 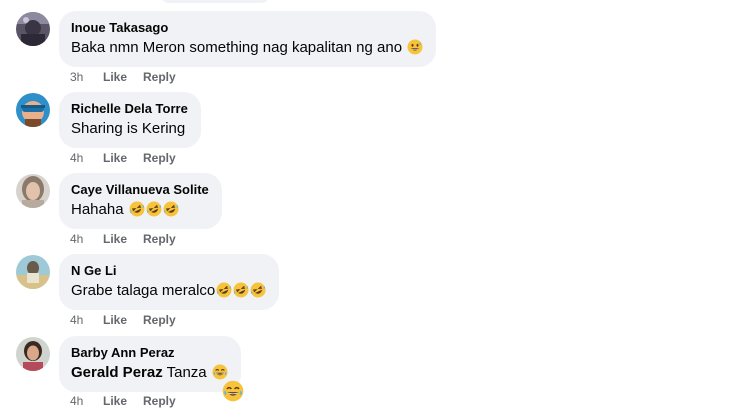 I want to click on comment-author: Barby Ann Peraz, so click(x=149, y=352).